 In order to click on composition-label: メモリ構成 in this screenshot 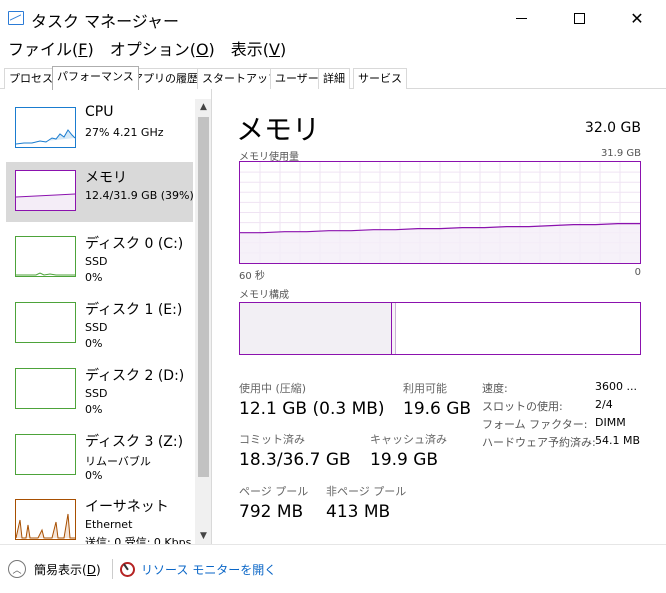, I will do `click(264, 295)`.